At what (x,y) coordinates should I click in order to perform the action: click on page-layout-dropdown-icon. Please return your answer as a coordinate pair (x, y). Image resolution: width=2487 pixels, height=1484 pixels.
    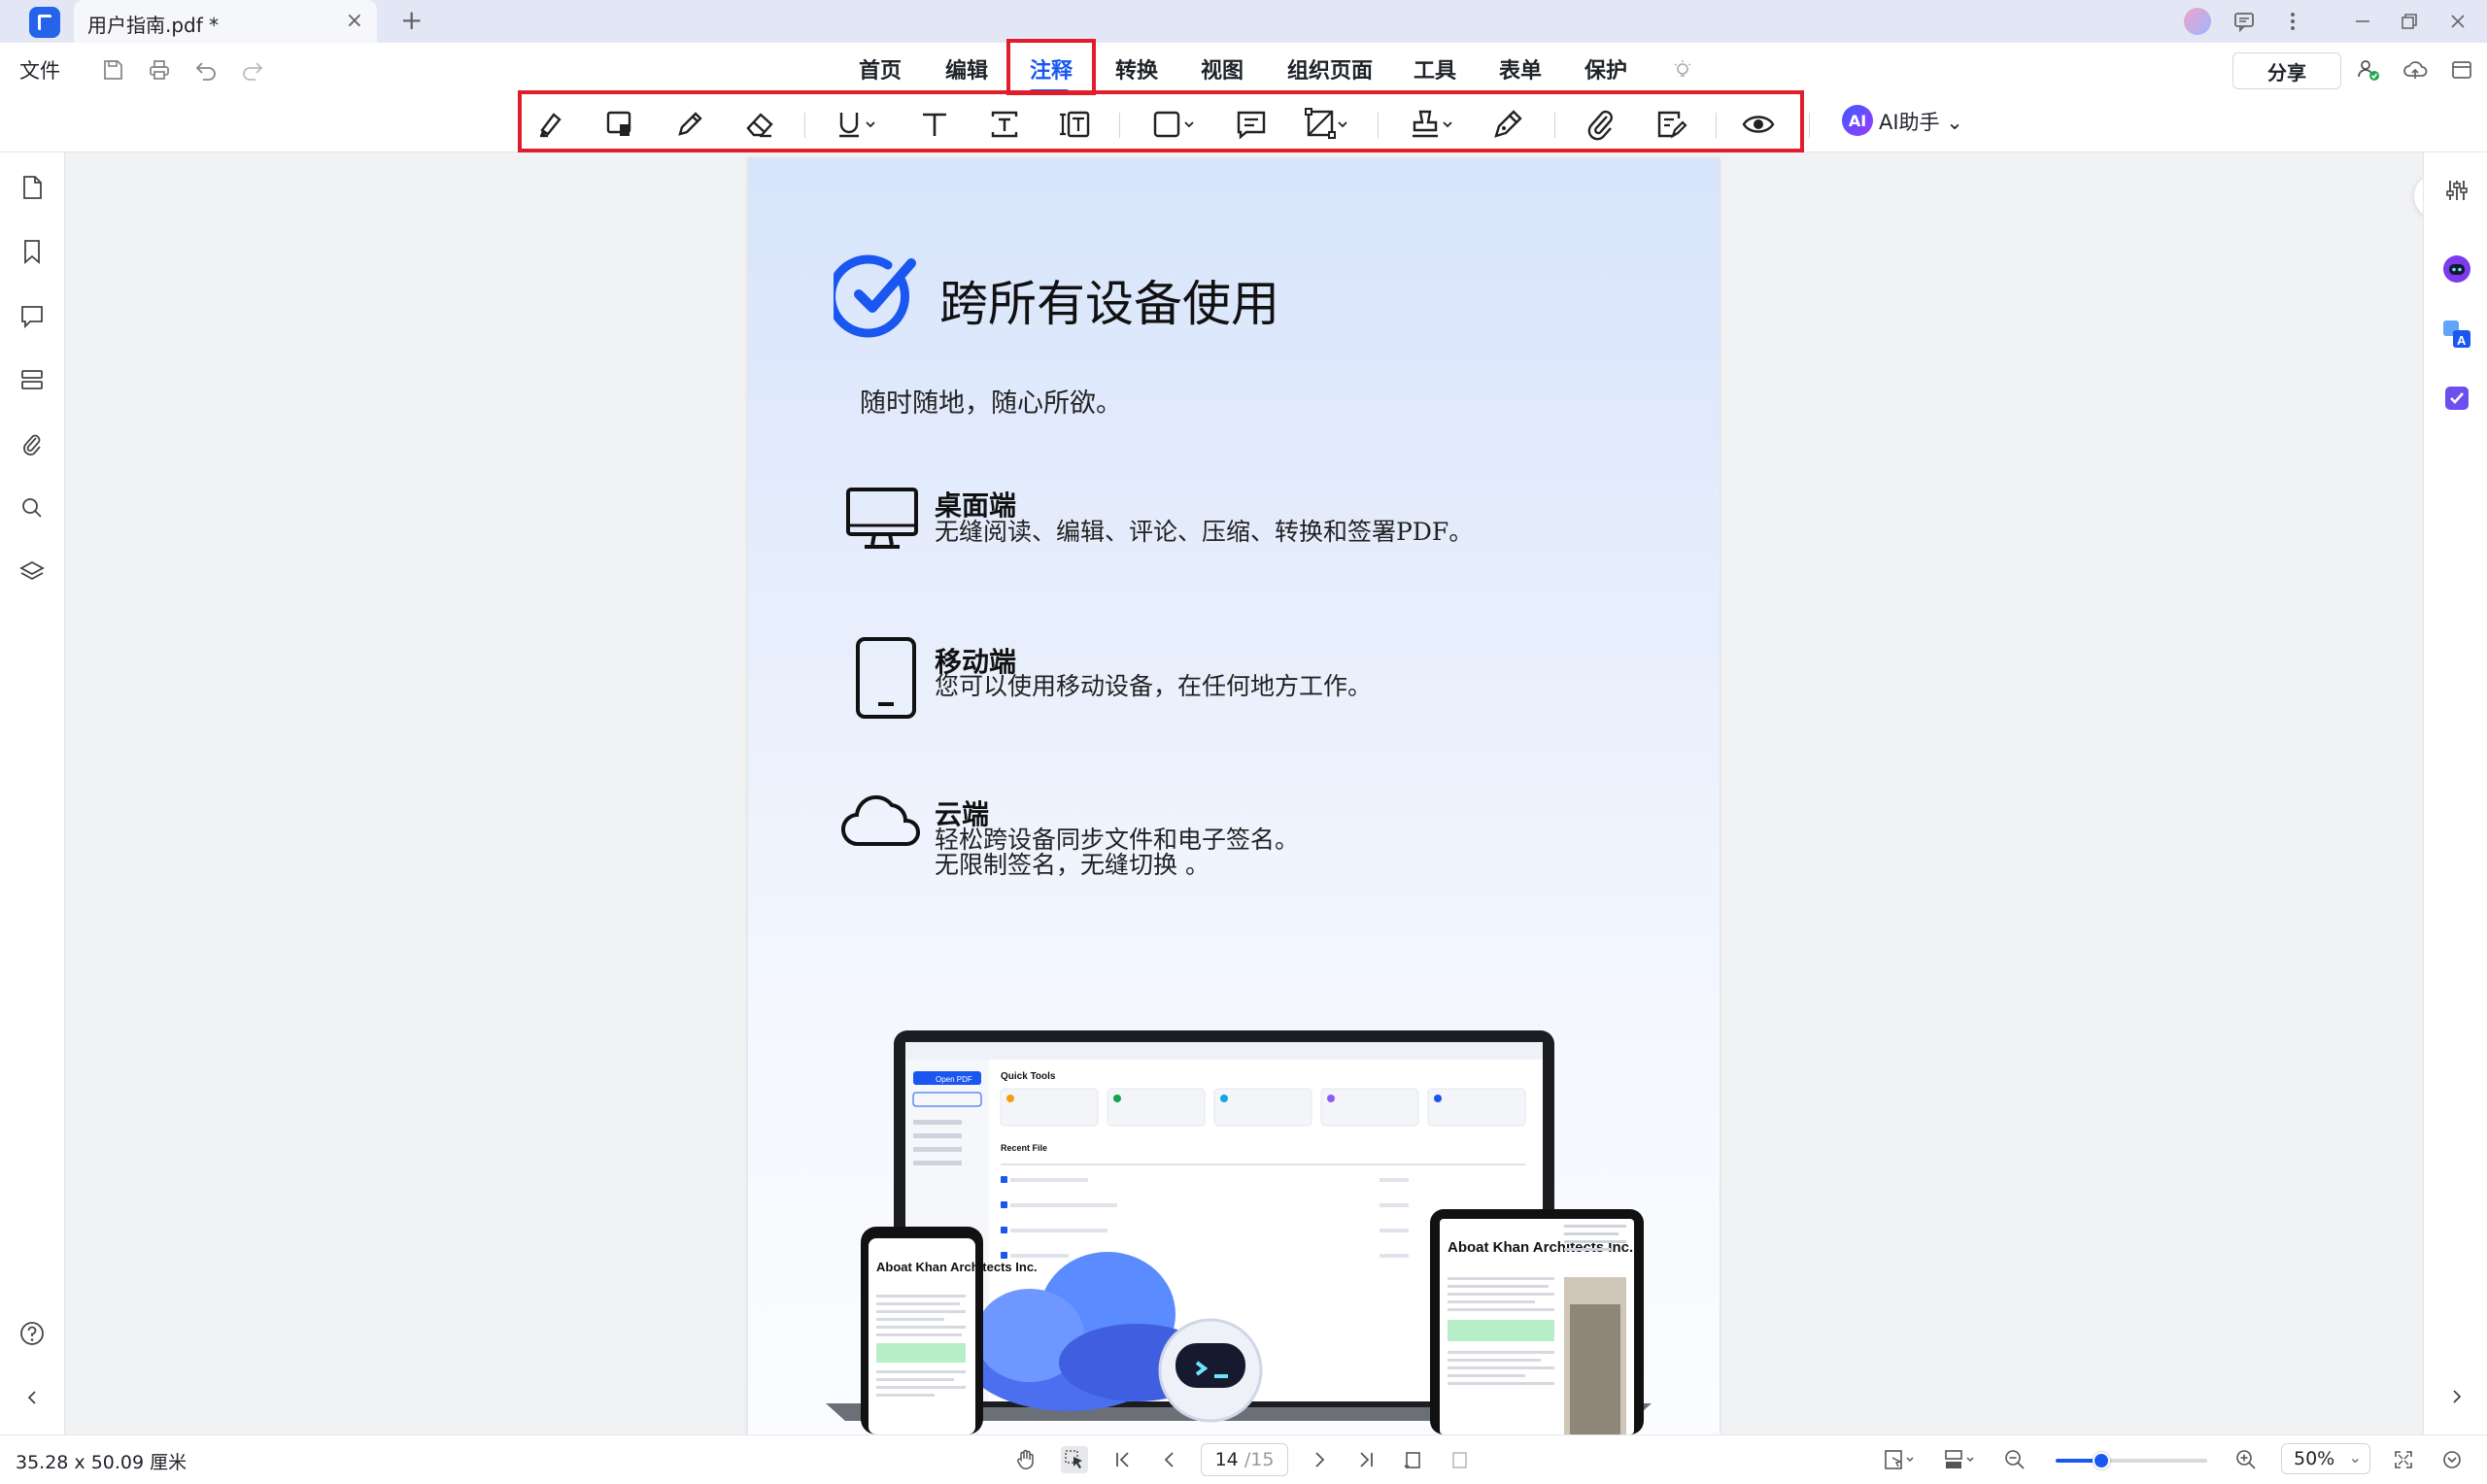
    Looking at the image, I should click on (1960, 1459).